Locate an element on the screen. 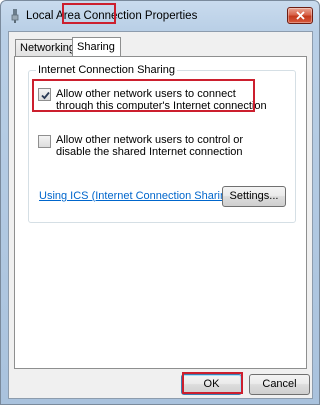  group-label: Internet Connection Sharing is located at coordinates (106, 70).